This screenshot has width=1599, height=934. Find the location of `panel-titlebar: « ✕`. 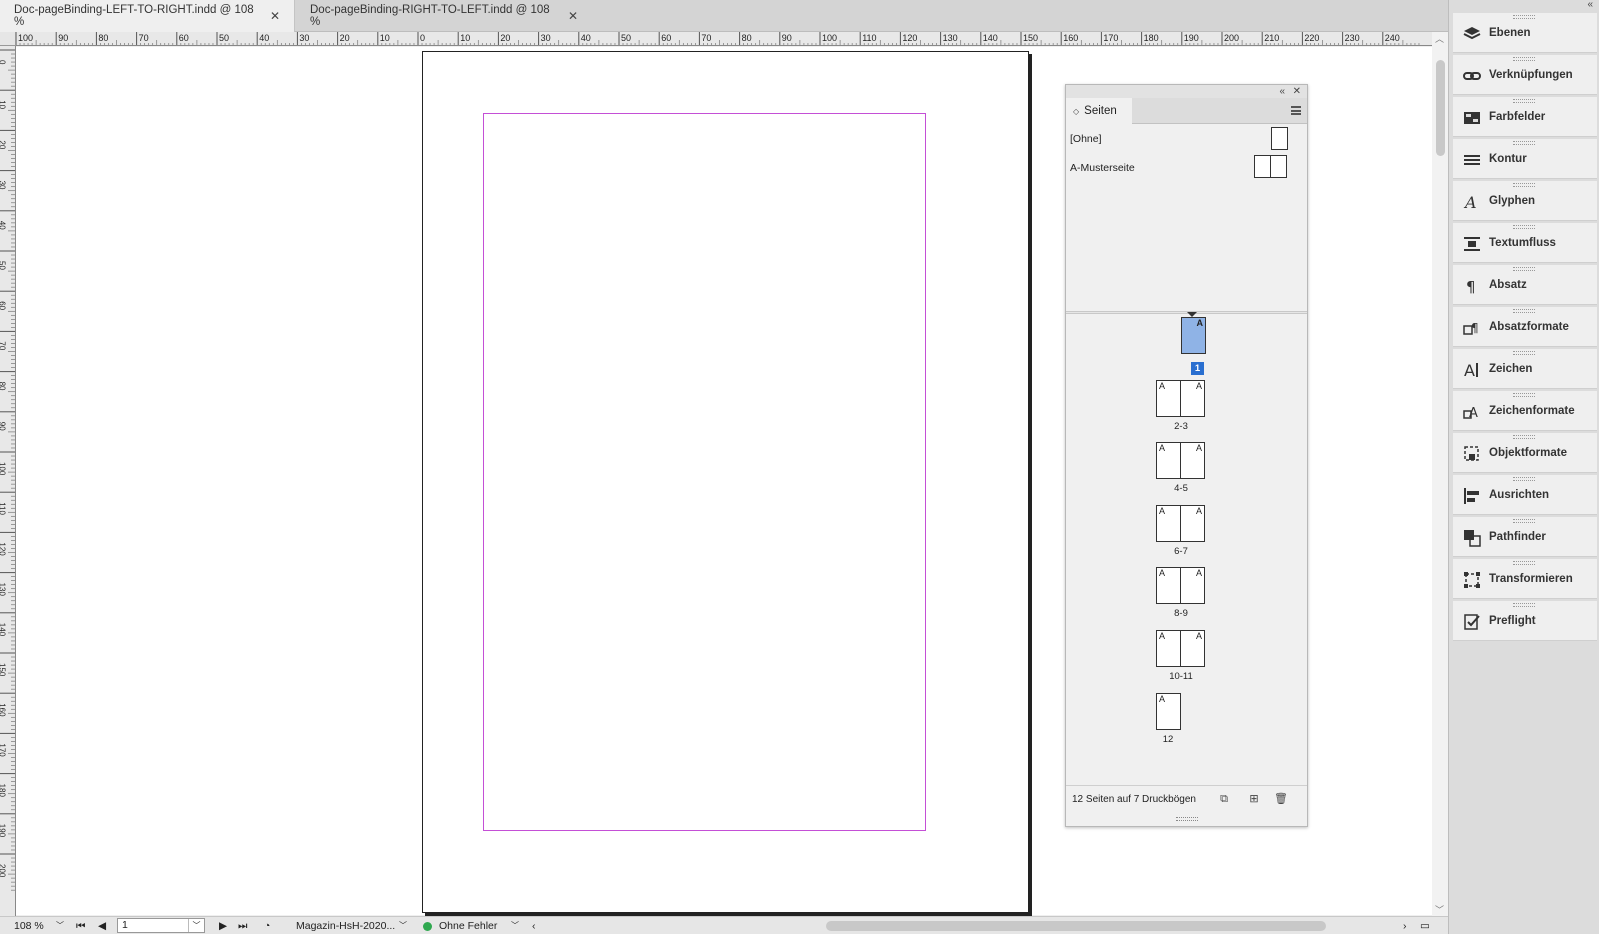

panel-titlebar: « ✕ is located at coordinates (1186, 91).